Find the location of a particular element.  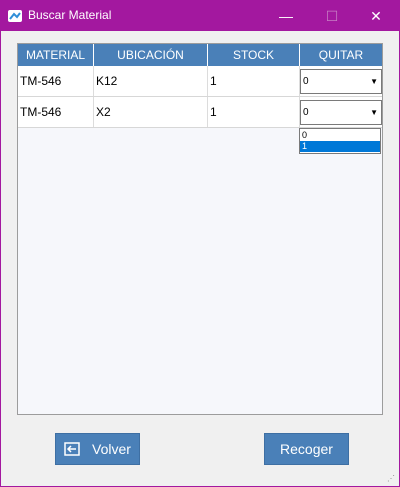

minimize-icon: — is located at coordinates (286, 16).